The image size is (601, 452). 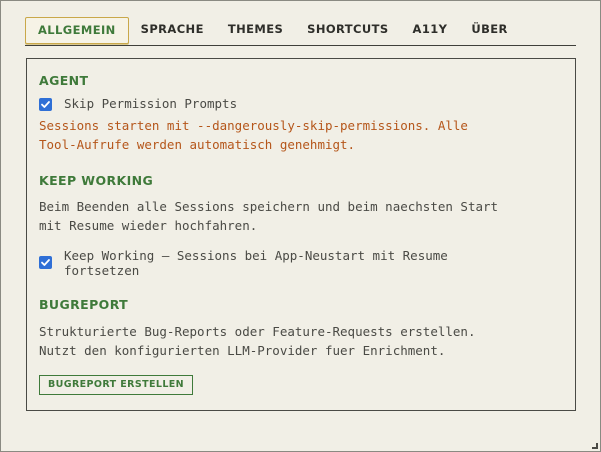 What do you see at coordinates (172, 30) in the screenshot?
I see `tab-sprache: SPRACHE` at bounding box center [172, 30].